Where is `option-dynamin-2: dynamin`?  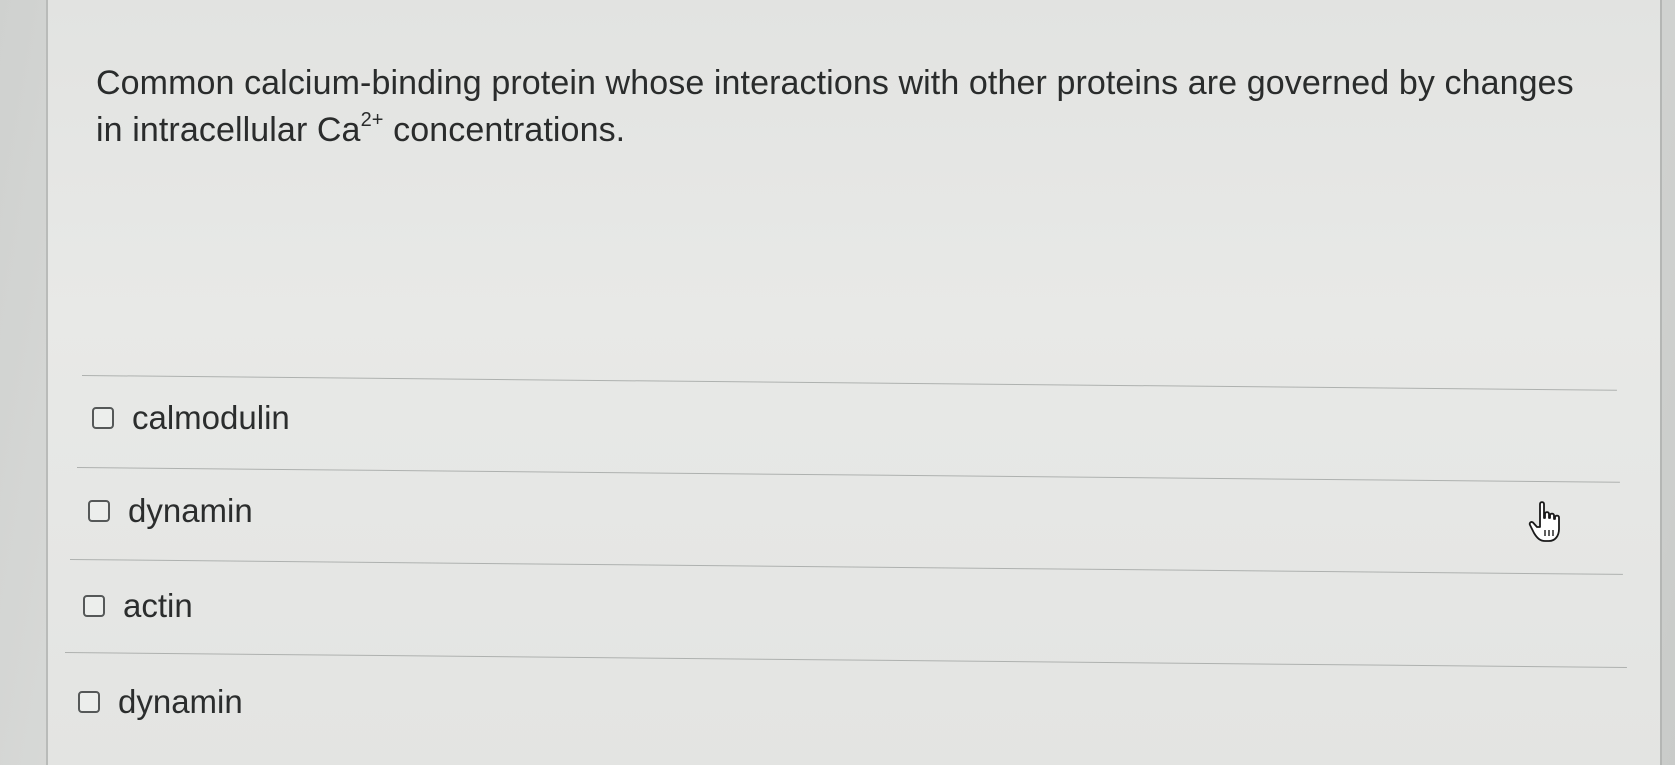 option-dynamin-2: dynamin is located at coordinates (160, 702).